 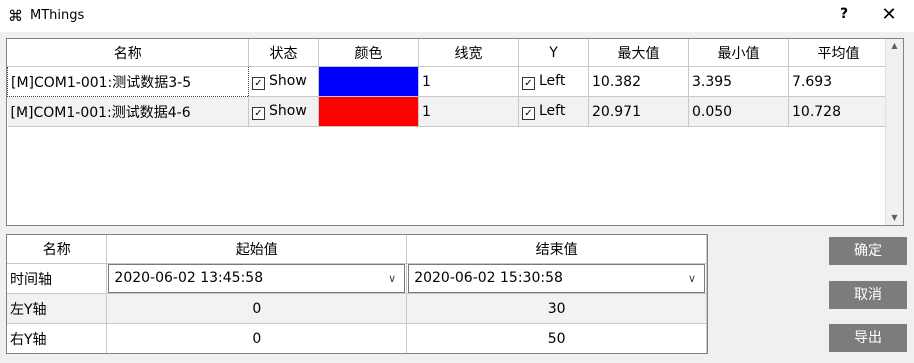 What do you see at coordinates (468, 53) in the screenshot?
I see `col-header-linewidth: 线宽` at bounding box center [468, 53].